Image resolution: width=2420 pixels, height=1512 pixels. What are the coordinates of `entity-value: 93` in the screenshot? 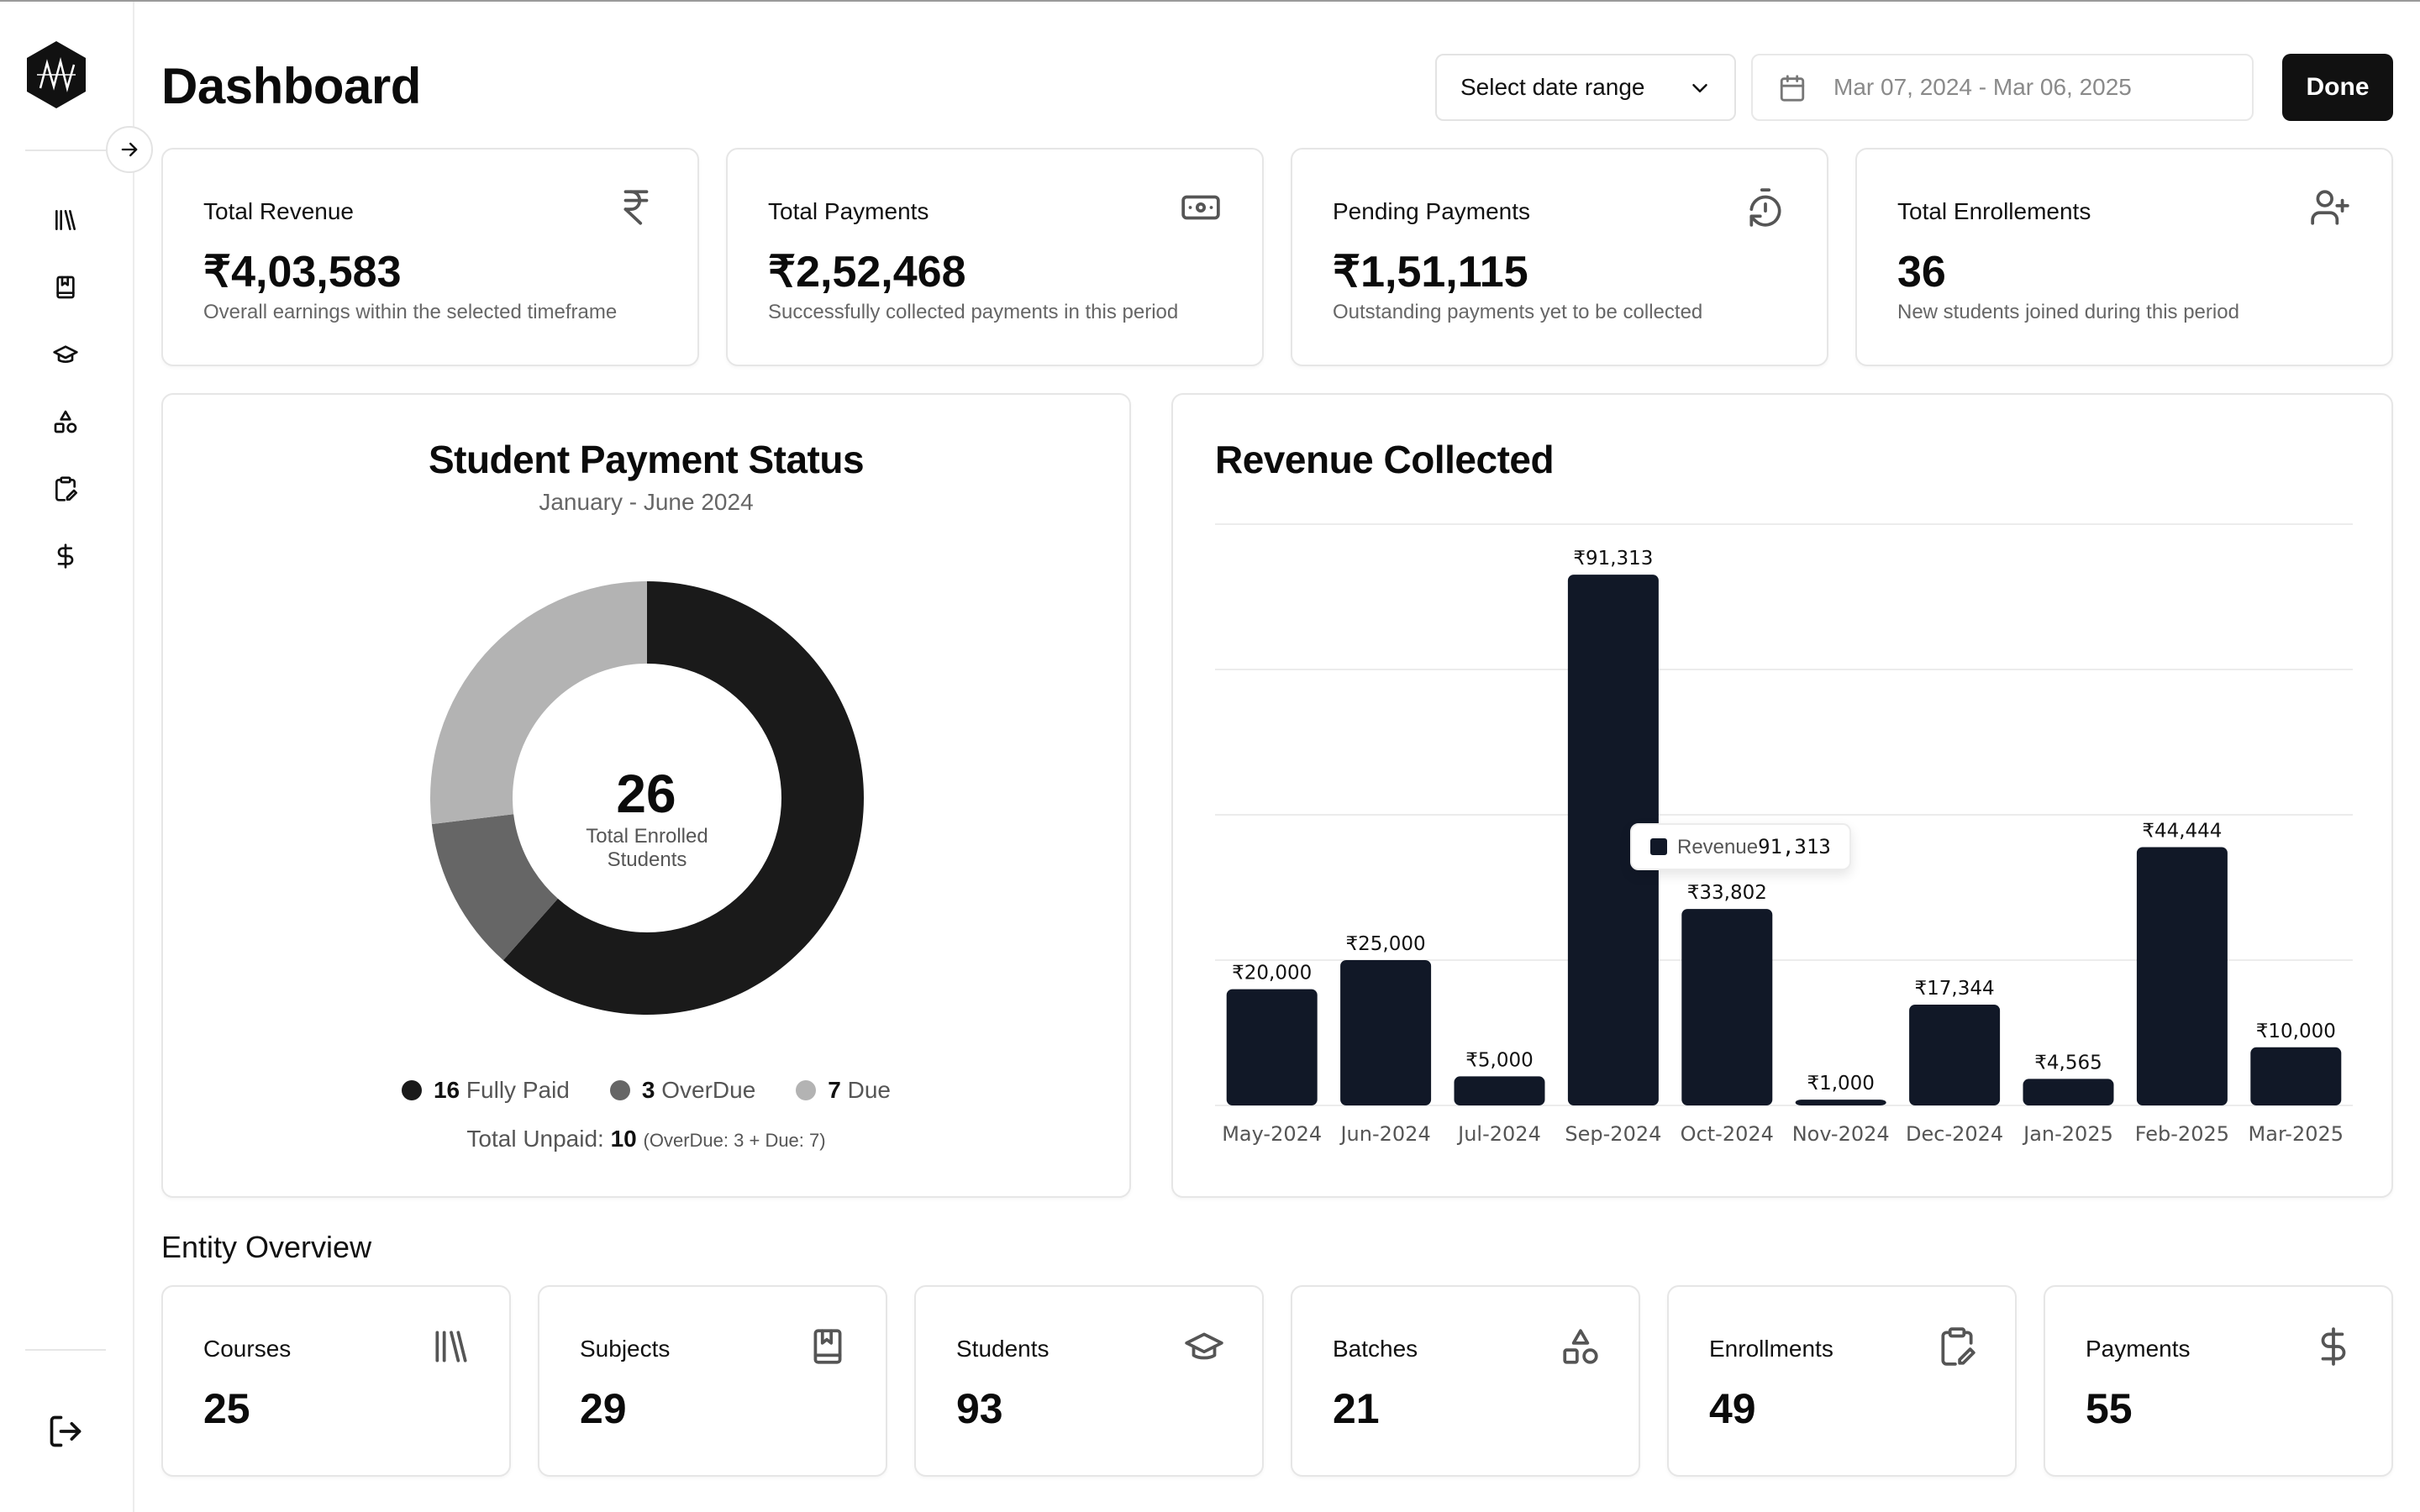 It's located at (980, 1408).